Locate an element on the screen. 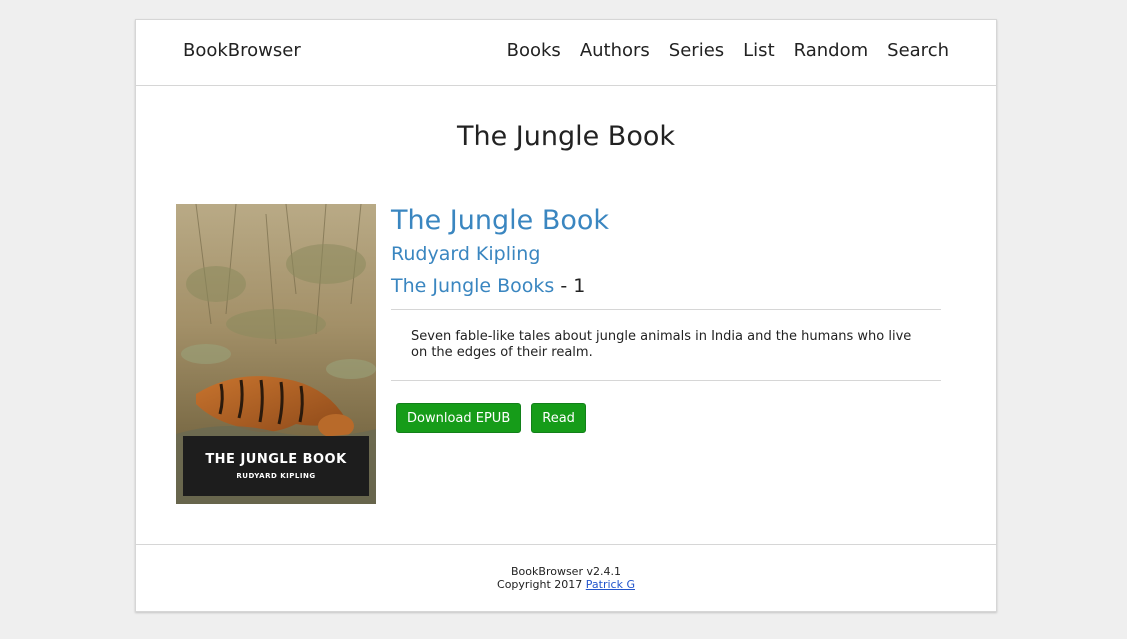  nav-authors: Authors is located at coordinates (615, 50).